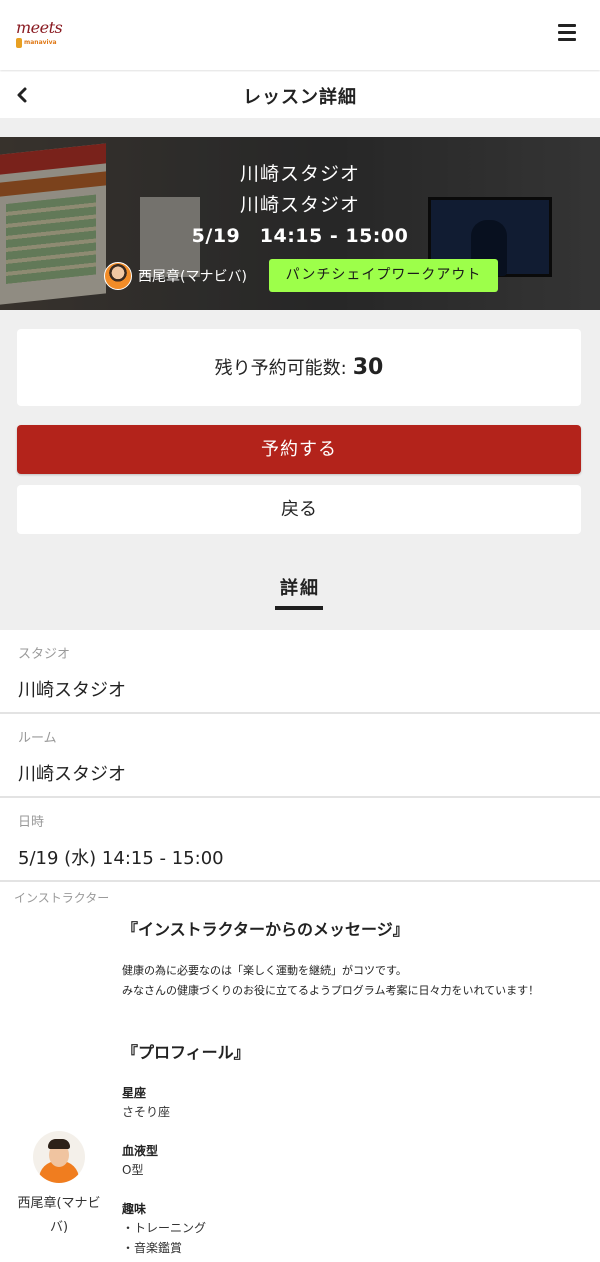 The image size is (600, 1262). What do you see at coordinates (300, 756) in the screenshot?
I see `room-field: ルーム 川崎スタジオ` at bounding box center [300, 756].